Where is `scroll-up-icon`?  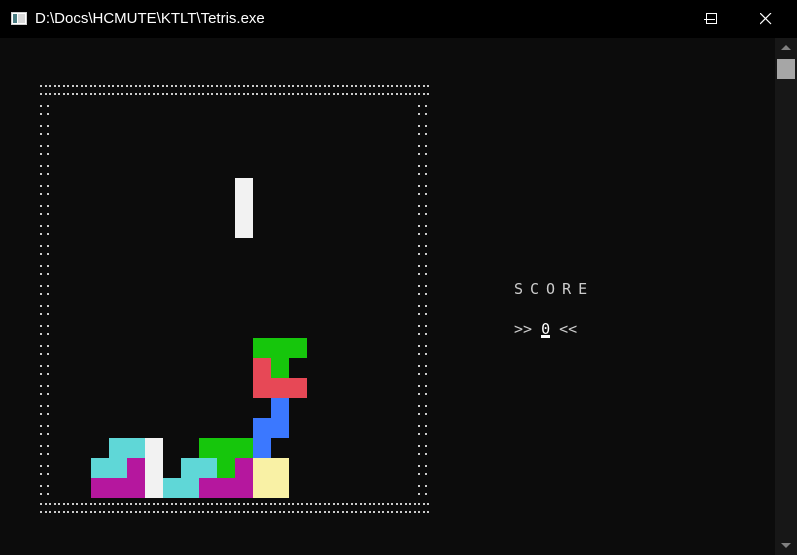 scroll-up-icon is located at coordinates (786, 47).